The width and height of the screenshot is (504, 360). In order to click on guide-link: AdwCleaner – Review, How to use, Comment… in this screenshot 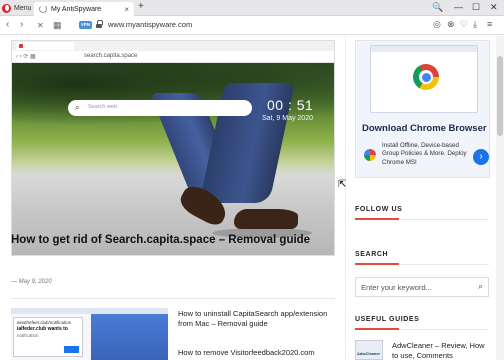, I will do `click(442, 350)`.